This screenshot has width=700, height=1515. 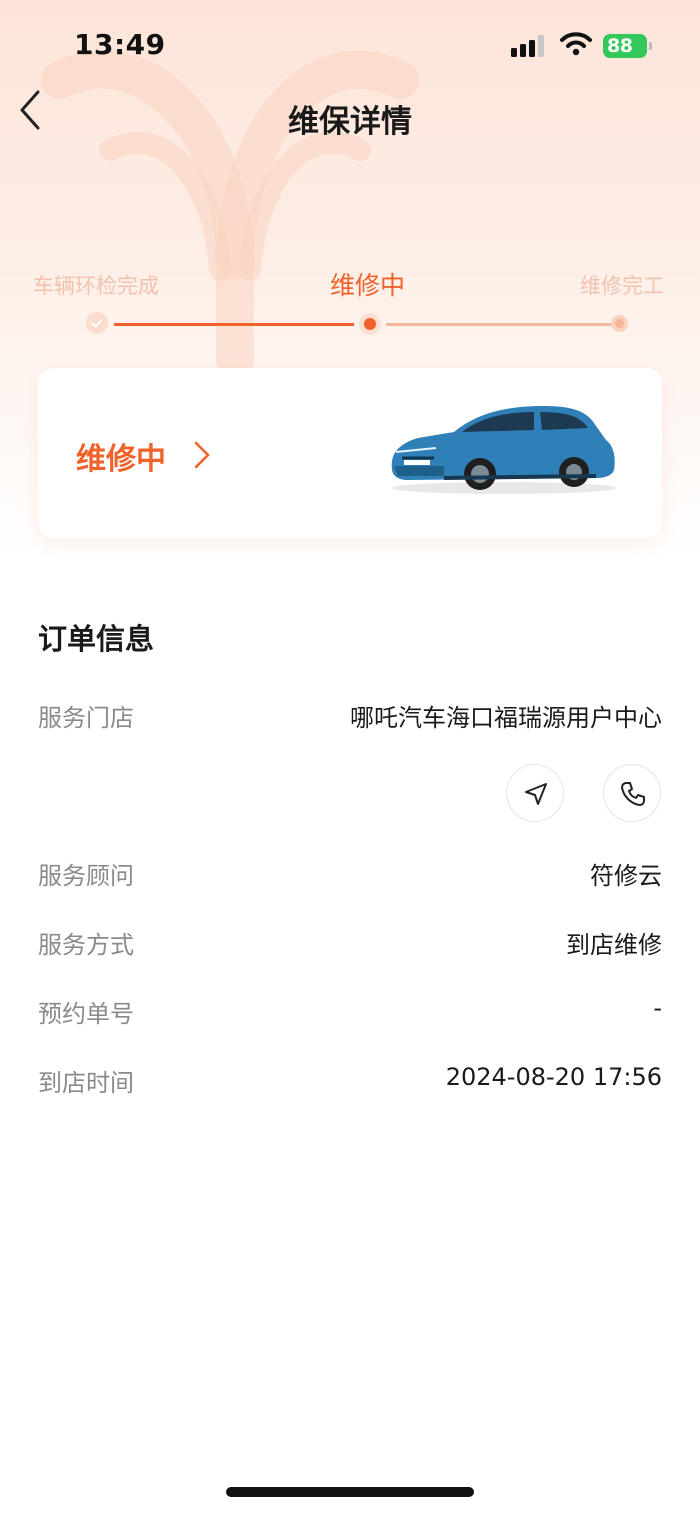 I want to click on store-label: 服务门店, so click(x=86, y=718).